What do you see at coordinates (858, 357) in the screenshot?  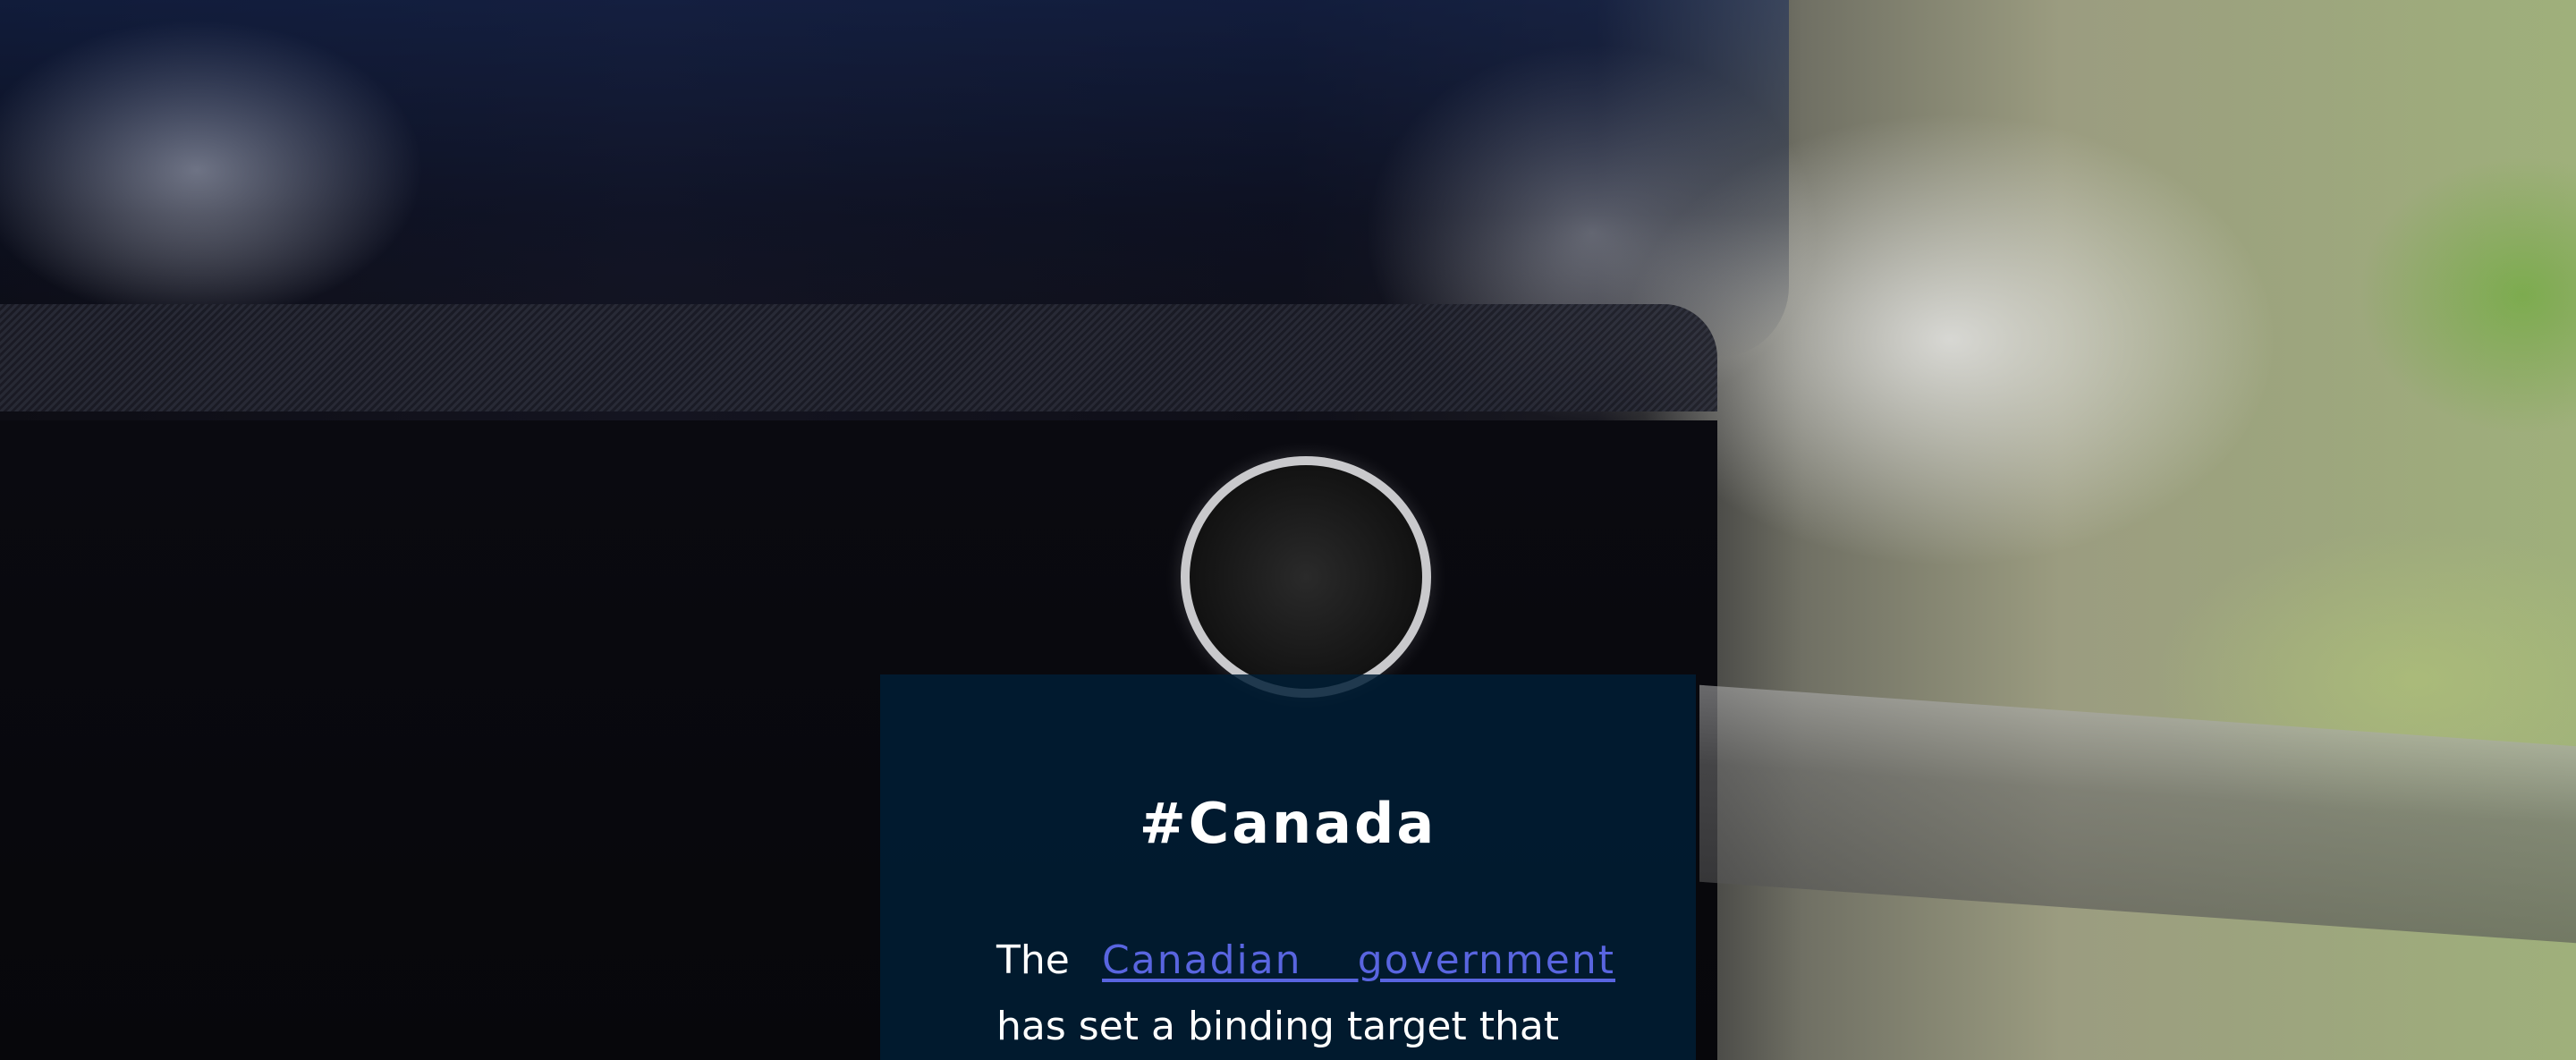 I see `bumper-trim` at bounding box center [858, 357].